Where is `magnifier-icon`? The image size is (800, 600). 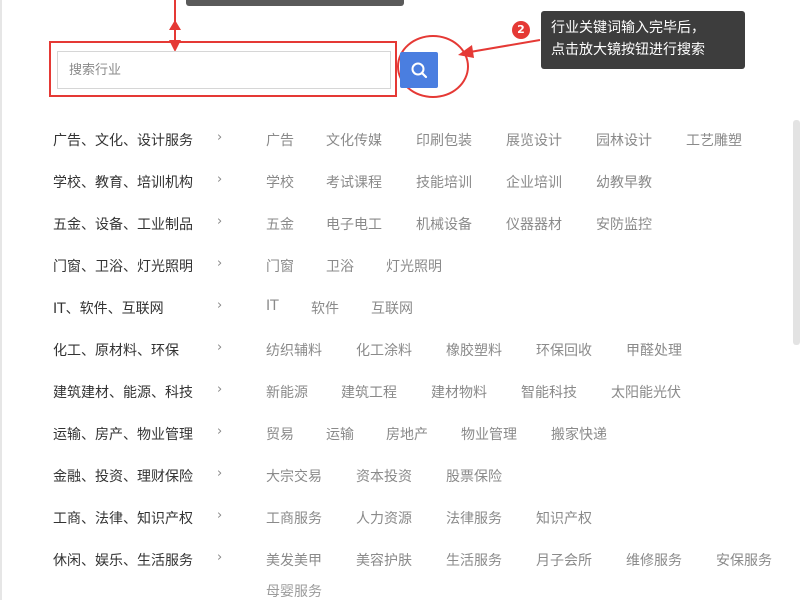 magnifier-icon is located at coordinates (419, 70).